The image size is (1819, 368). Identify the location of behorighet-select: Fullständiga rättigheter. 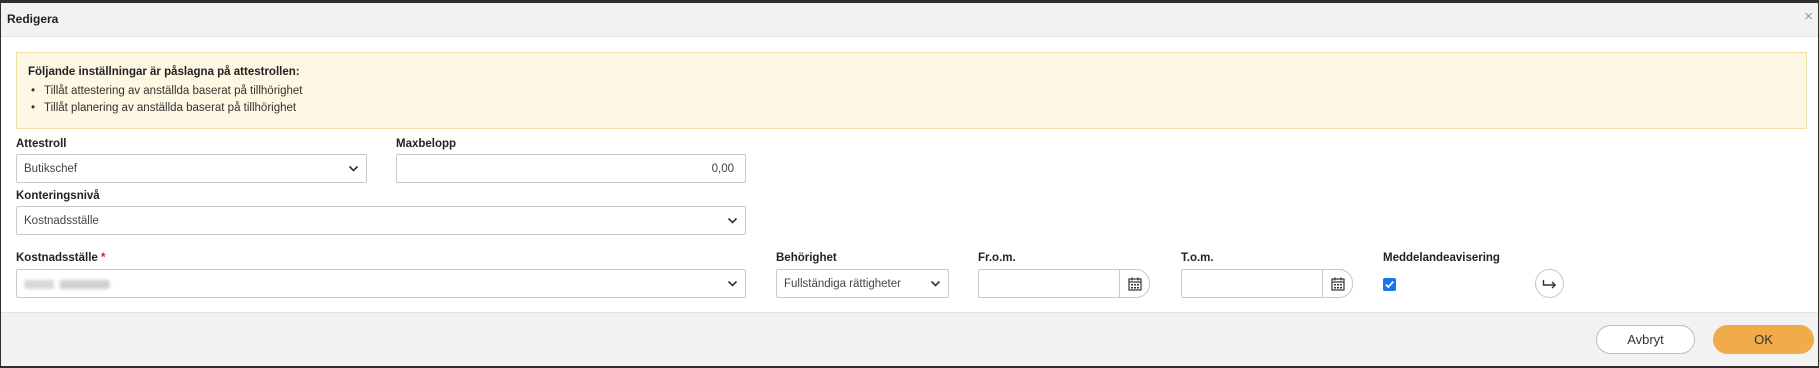
(862, 283).